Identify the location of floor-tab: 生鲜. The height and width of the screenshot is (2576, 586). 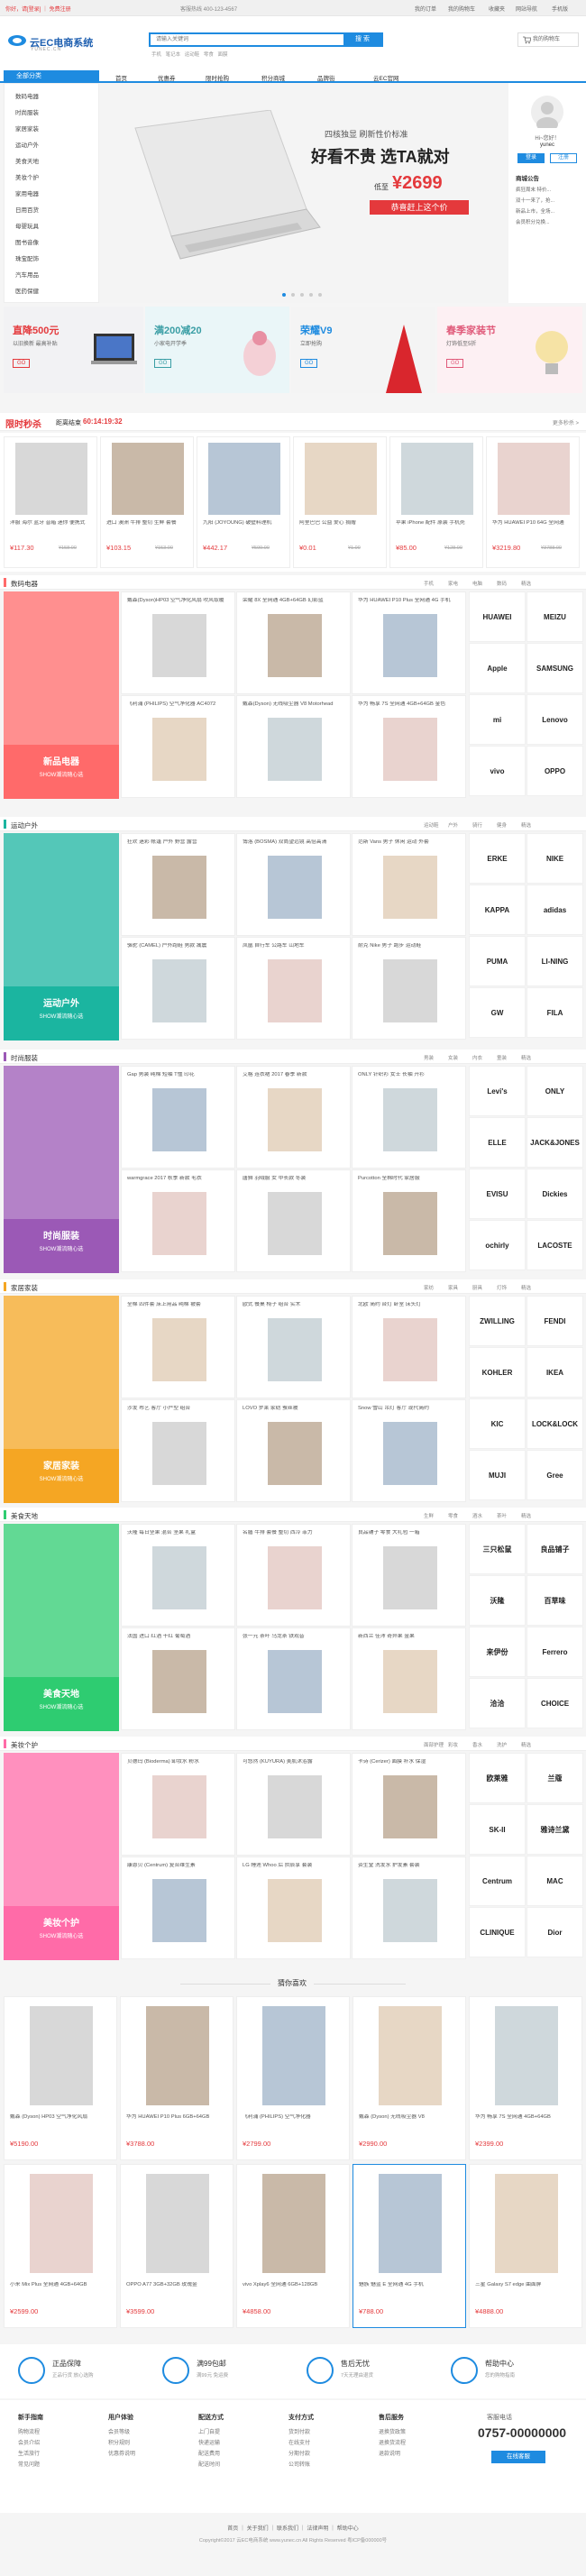
(429, 1515).